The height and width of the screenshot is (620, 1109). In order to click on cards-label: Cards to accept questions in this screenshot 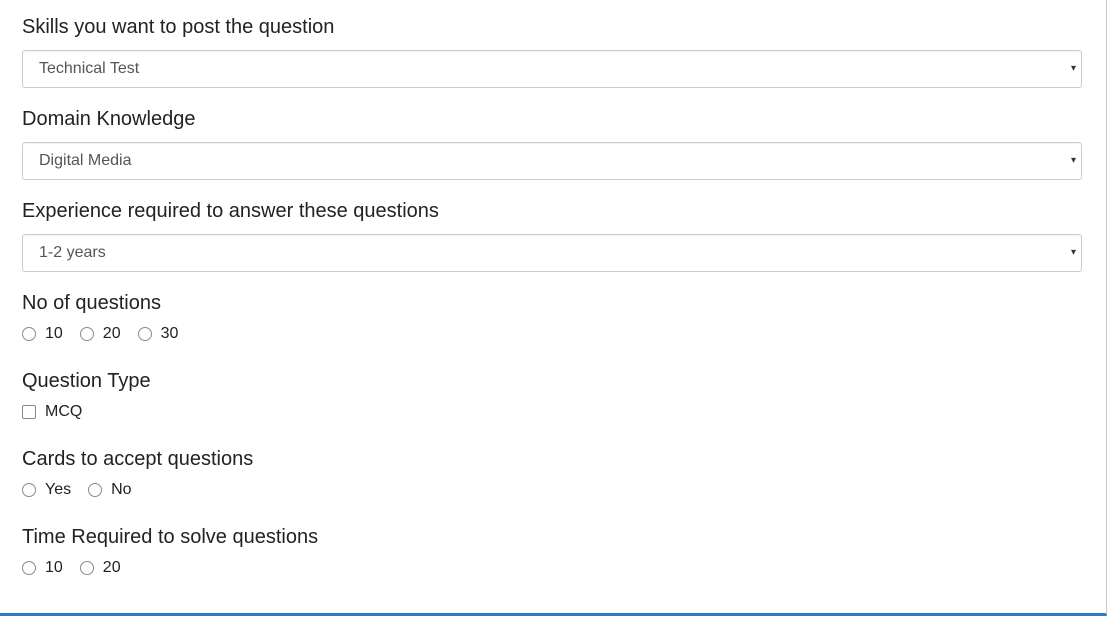, I will do `click(138, 459)`.